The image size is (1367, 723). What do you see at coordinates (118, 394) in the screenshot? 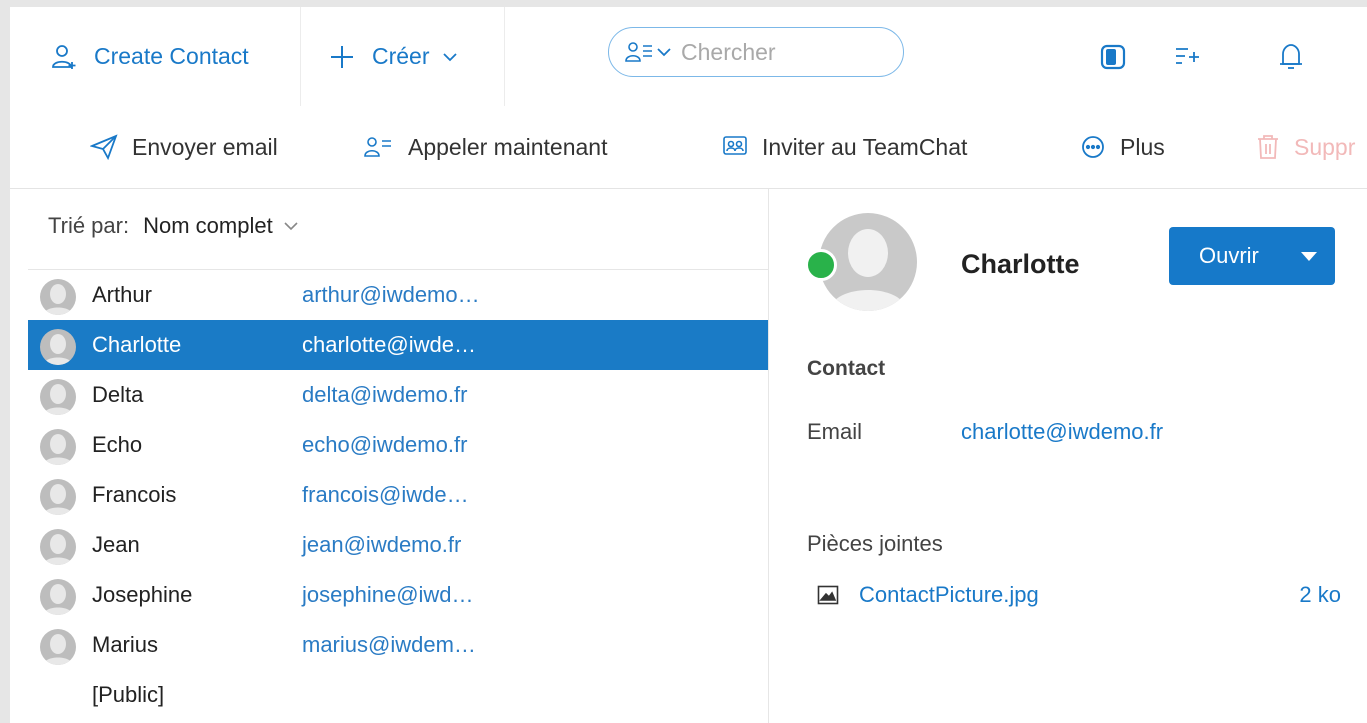
I see `contact-name: Delta` at bounding box center [118, 394].